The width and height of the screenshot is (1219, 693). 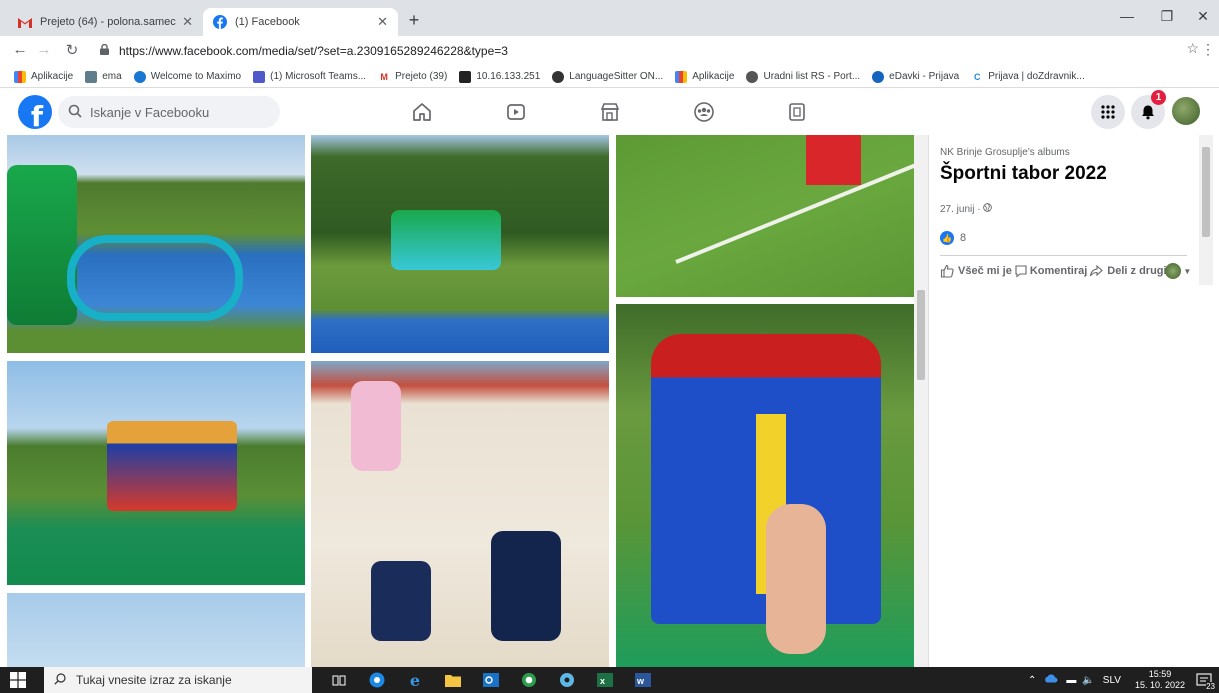 I want to click on facebook-header: f Iskanje v Facebooku, so click(x=609, y=112).